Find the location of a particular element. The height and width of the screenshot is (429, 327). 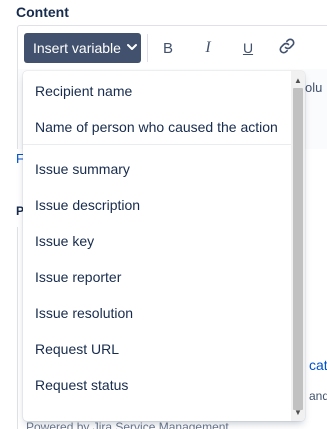

menu-divider is located at coordinates (157, 144).